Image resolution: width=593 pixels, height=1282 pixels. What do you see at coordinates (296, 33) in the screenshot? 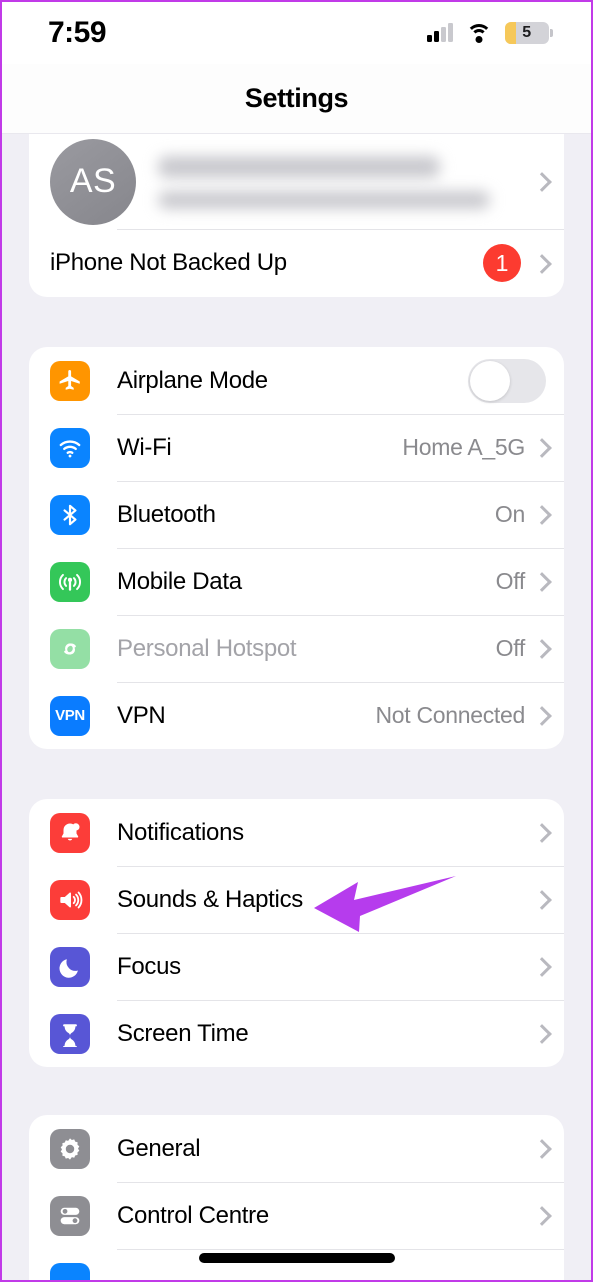
I see `status-bar: 7:59 5` at bounding box center [296, 33].